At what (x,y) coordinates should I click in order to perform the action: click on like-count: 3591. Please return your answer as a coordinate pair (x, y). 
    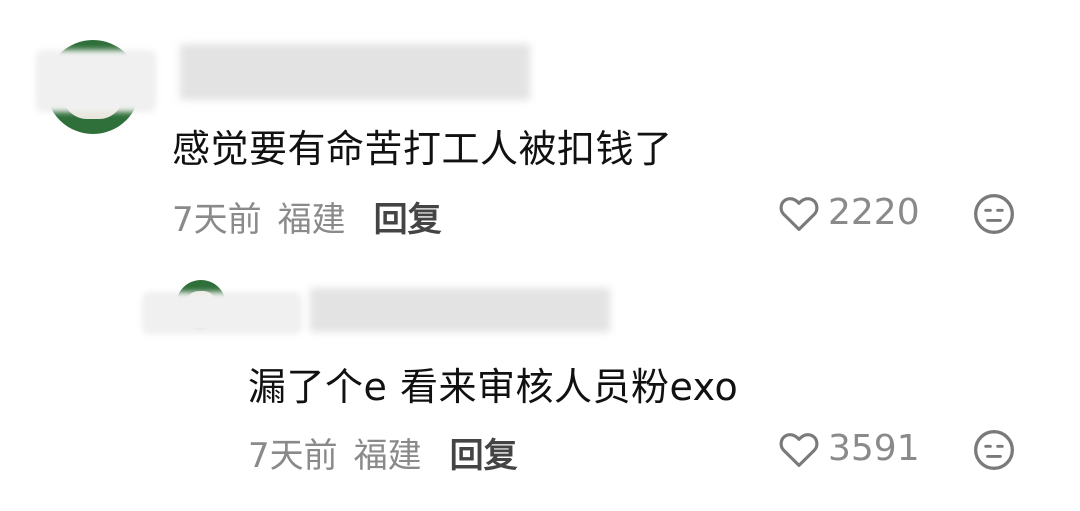
    Looking at the image, I should click on (874, 448).